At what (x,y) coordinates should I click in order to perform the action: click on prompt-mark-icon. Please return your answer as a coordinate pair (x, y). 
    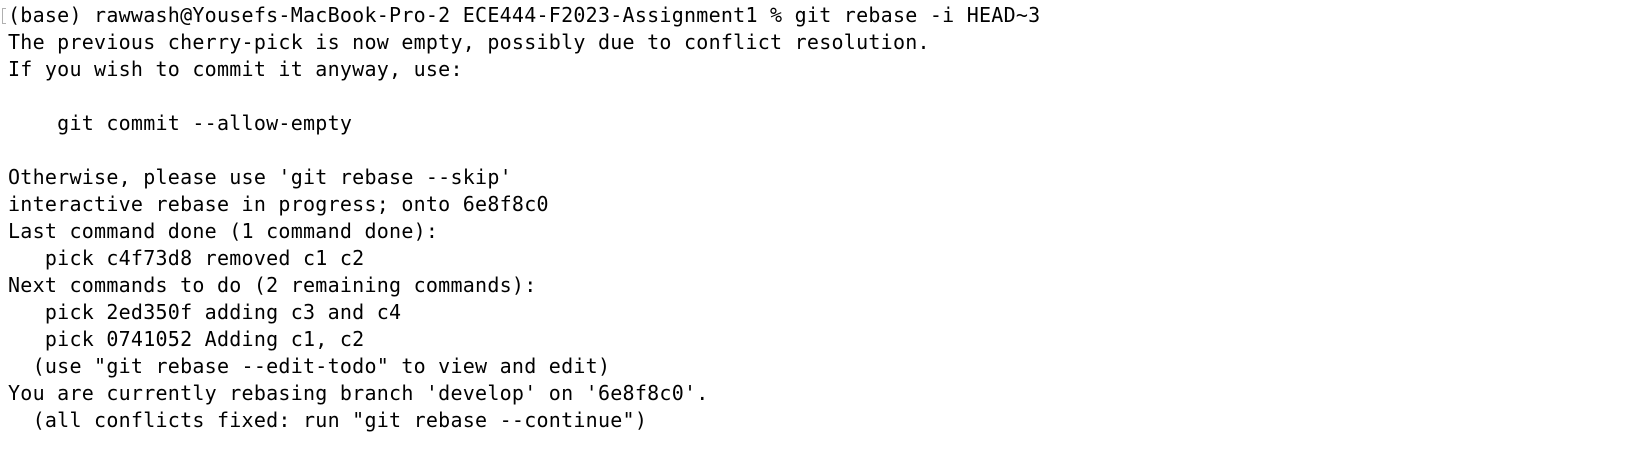
    Looking at the image, I should click on (4, 16).